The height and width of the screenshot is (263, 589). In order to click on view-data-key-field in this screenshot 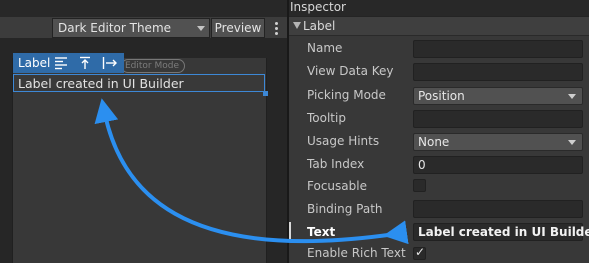, I will do `click(498, 72)`.